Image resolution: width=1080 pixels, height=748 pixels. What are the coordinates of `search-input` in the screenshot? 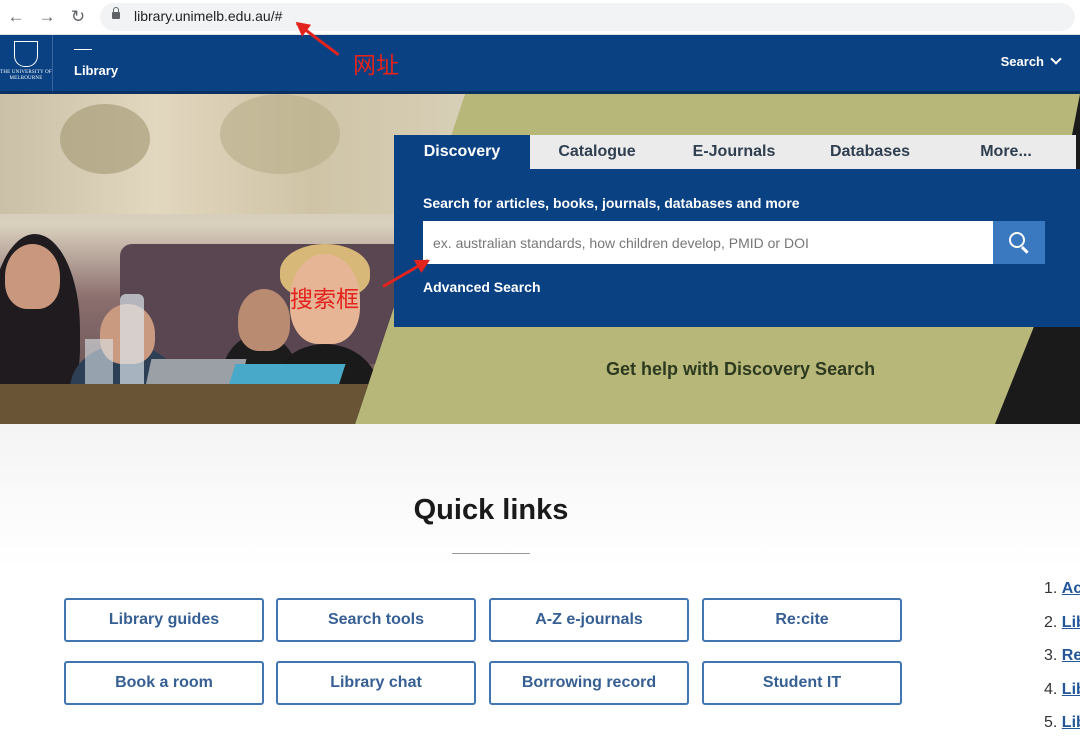 It's located at (708, 242).